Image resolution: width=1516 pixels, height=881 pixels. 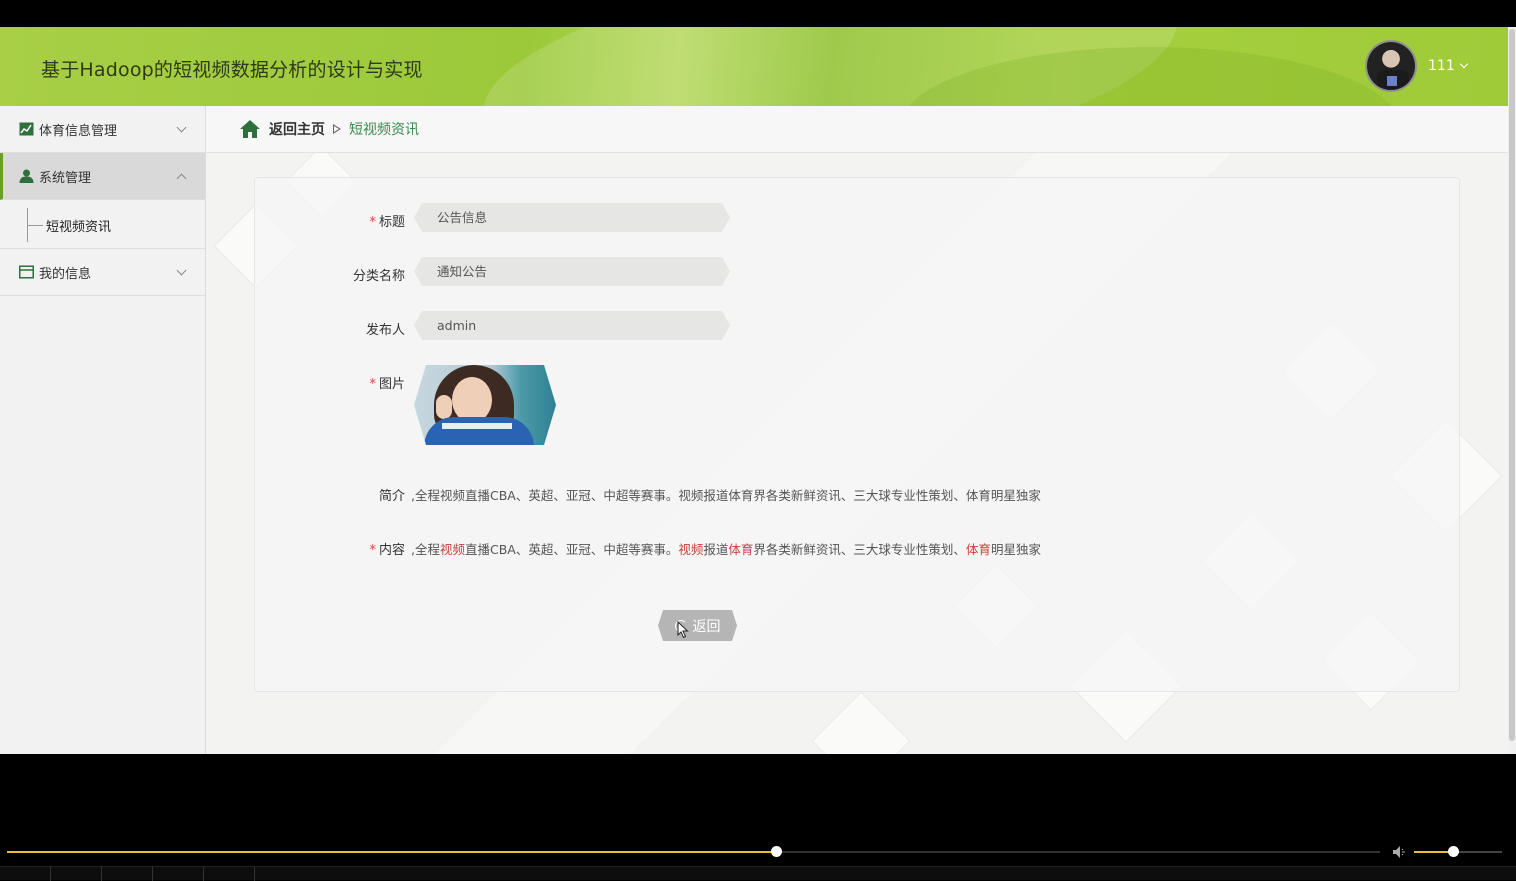 What do you see at coordinates (485, 405) in the screenshot?
I see `news-image` at bounding box center [485, 405].